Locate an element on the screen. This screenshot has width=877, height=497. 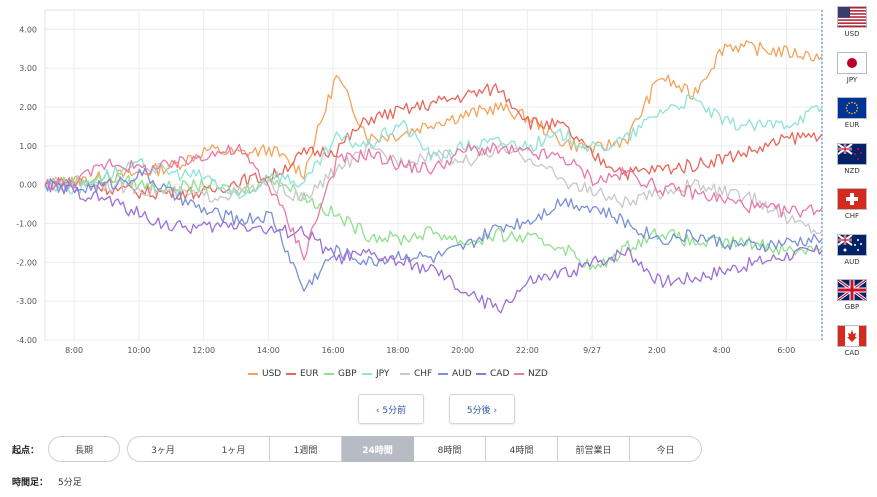
legend-item-cad: CAD is located at coordinates (492, 374).